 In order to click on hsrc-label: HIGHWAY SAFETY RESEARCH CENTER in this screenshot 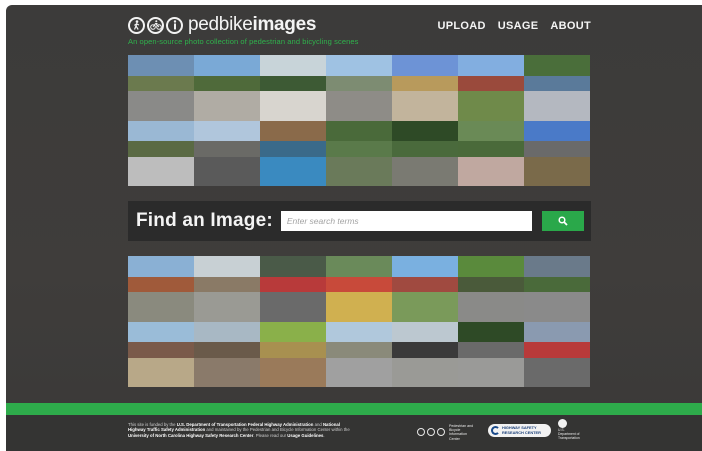, I will do `click(521, 430)`.